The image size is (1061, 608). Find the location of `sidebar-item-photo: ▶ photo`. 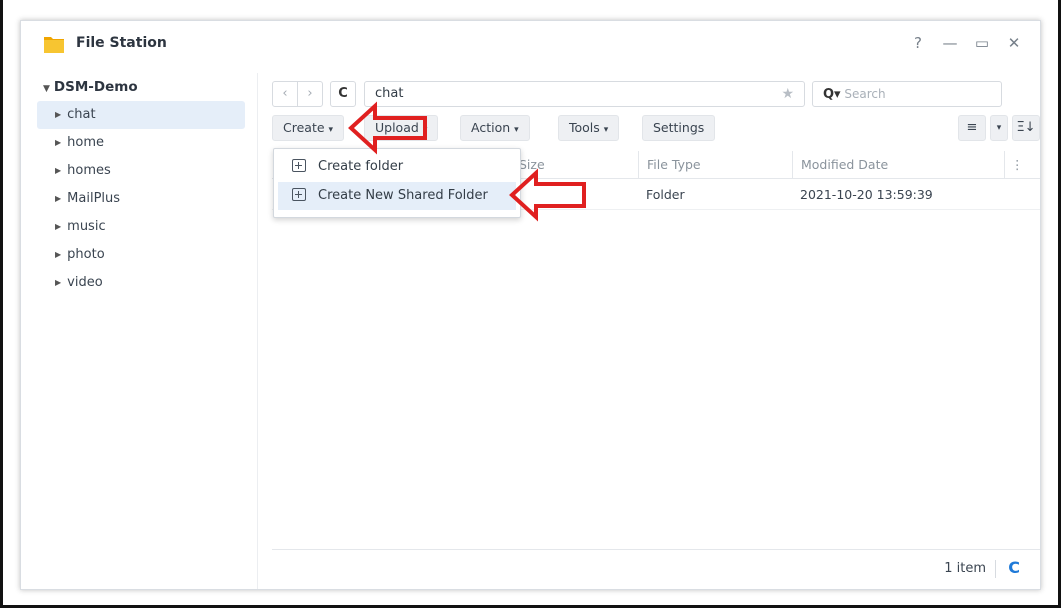

sidebar-item-photo: ▶ photo is located at coordinates (141, 255).